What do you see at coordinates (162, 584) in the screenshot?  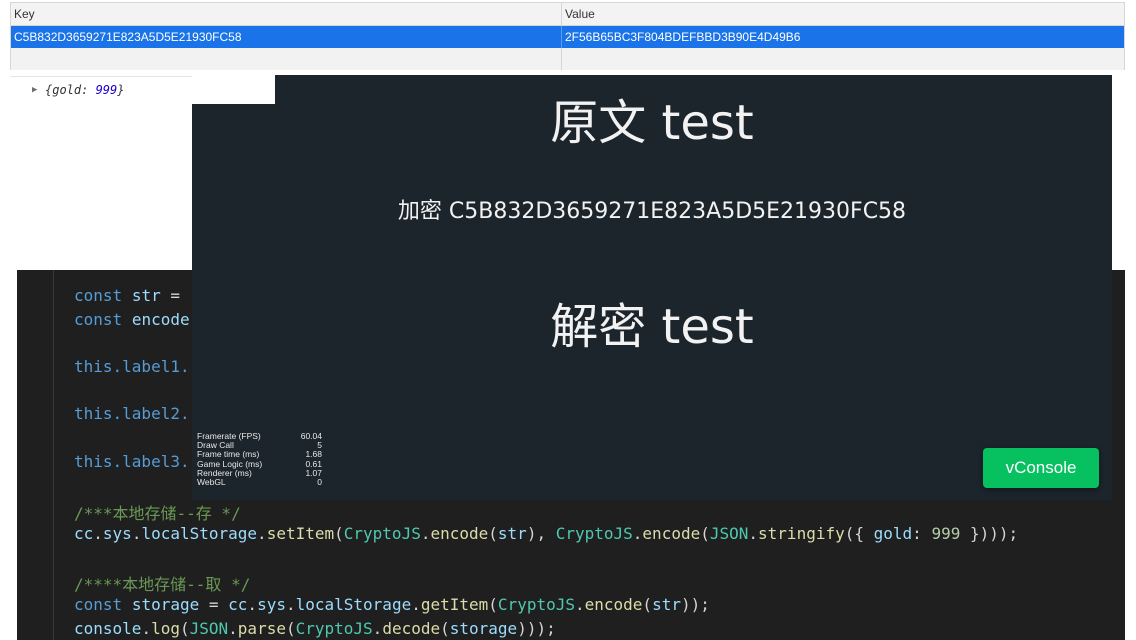 I see `code-comment: /****本地存储--取 */` at bounding box center [162, 584].